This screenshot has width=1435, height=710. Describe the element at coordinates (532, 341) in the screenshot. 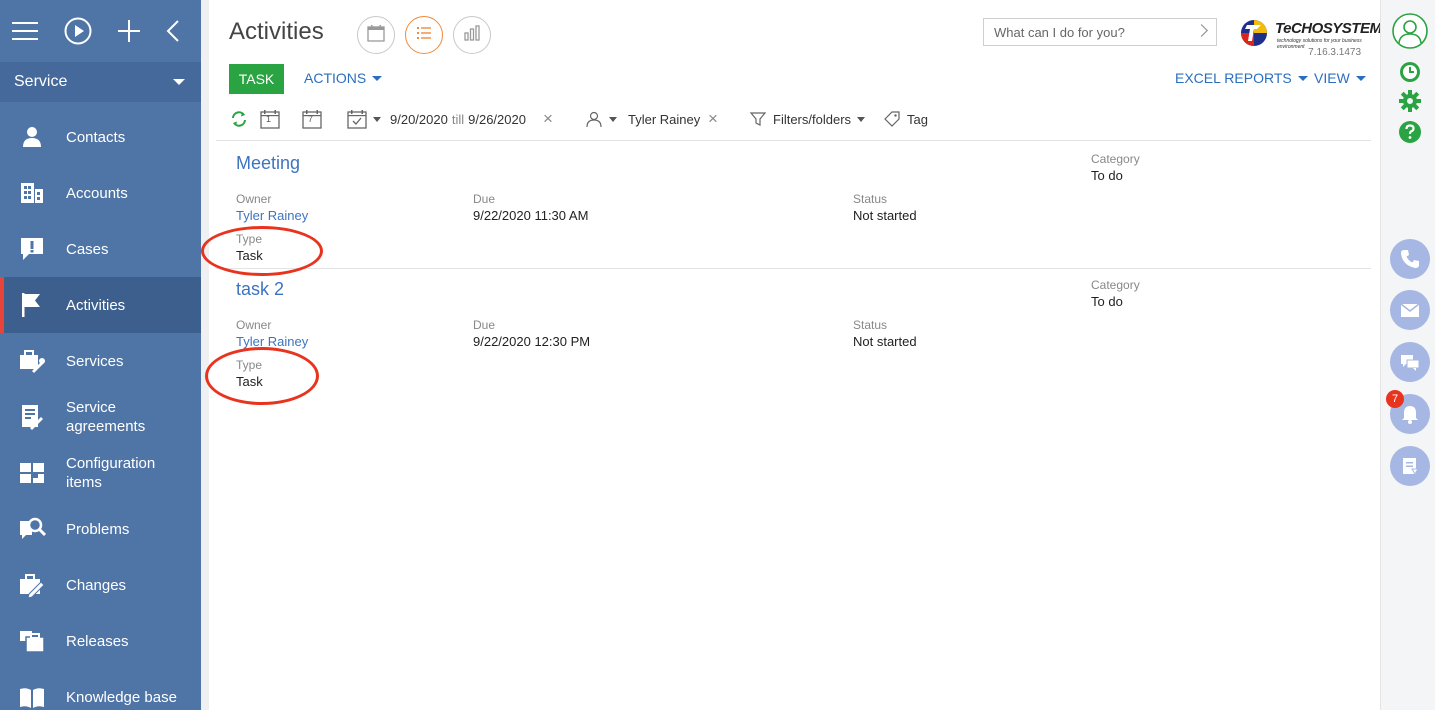

I see `field-value: 9/22/2020 12:30 PM` at that location.